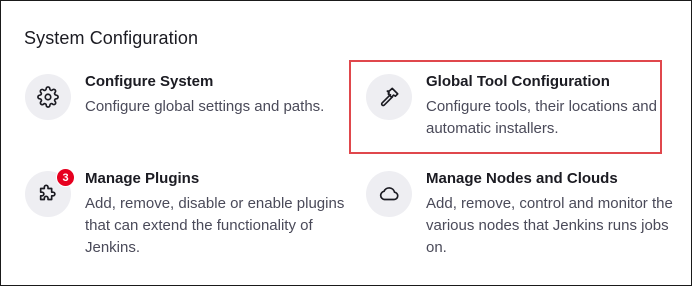 The width and height of the screenshot is (692, 286). I want to click on manage-plugins-description-line-1: Add, remove, disable or enable plugins, so click(215, 203).